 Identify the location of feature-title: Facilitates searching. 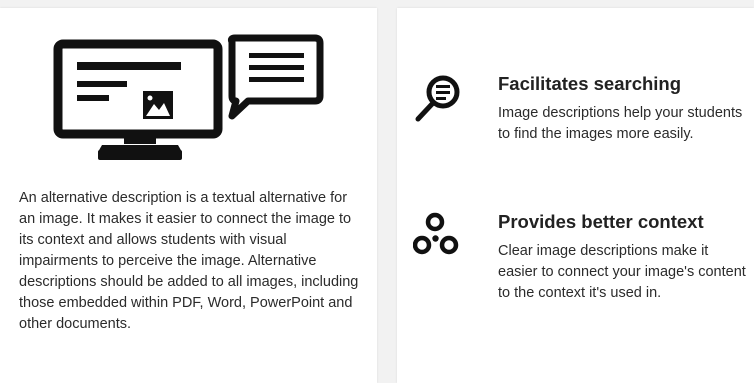
(590, 83).